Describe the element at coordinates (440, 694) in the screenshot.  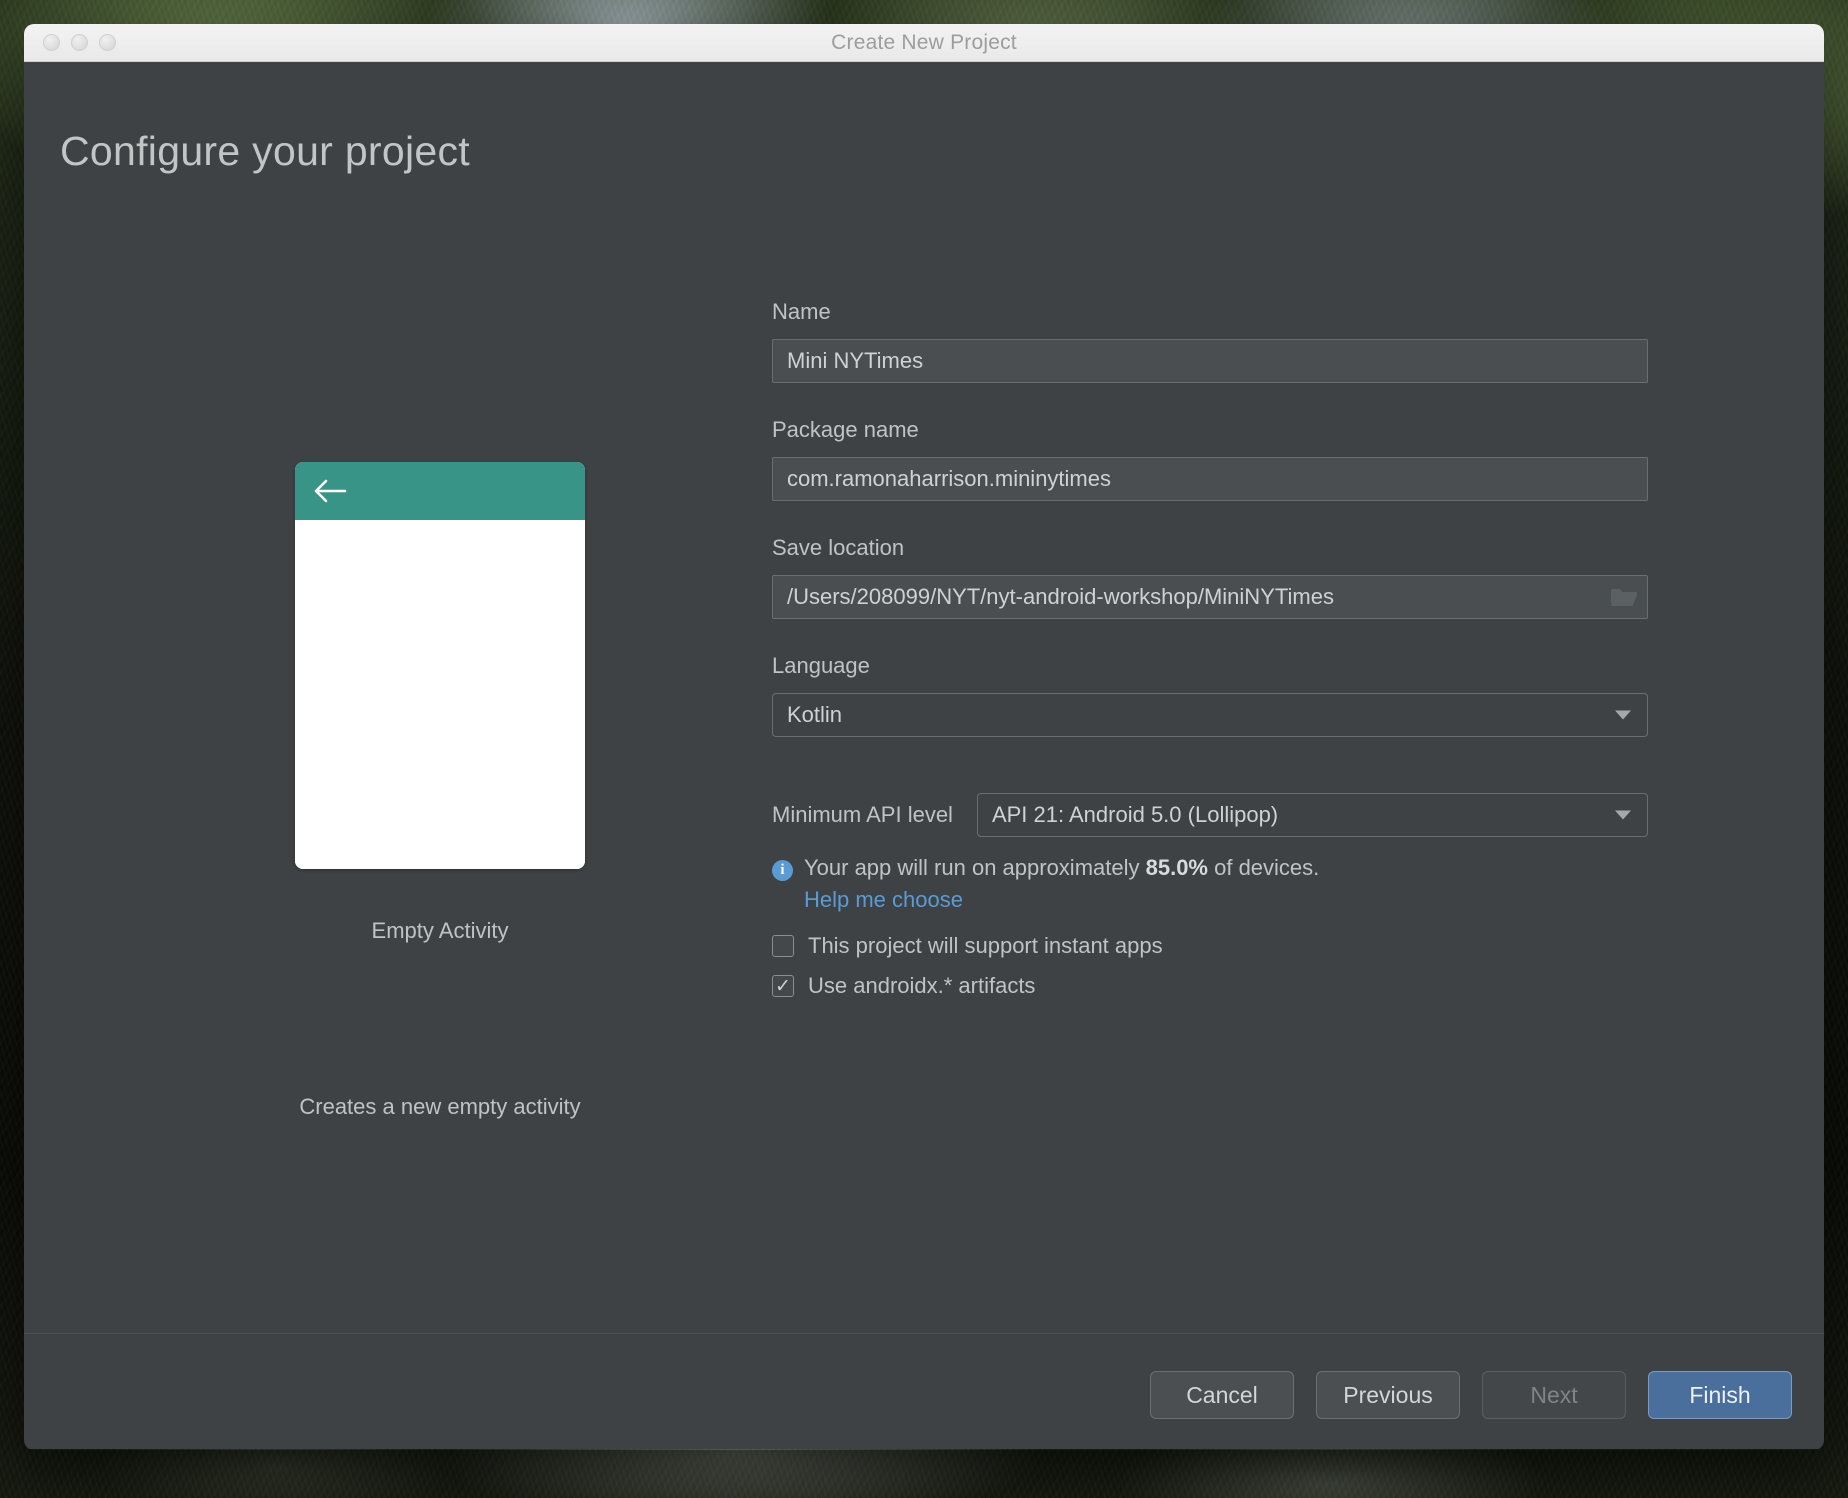
I see `thumbnail-content-area` at that location.